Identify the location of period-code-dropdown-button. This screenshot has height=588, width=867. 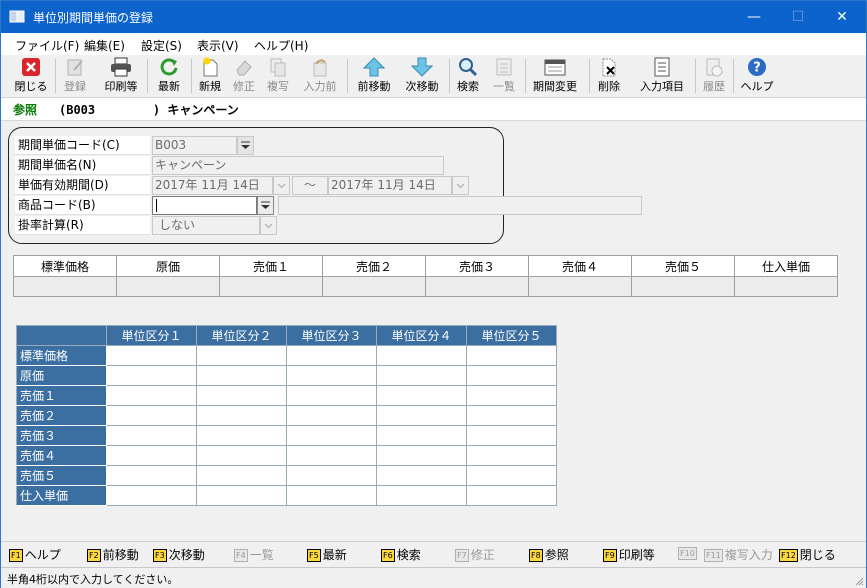
(245, 145).